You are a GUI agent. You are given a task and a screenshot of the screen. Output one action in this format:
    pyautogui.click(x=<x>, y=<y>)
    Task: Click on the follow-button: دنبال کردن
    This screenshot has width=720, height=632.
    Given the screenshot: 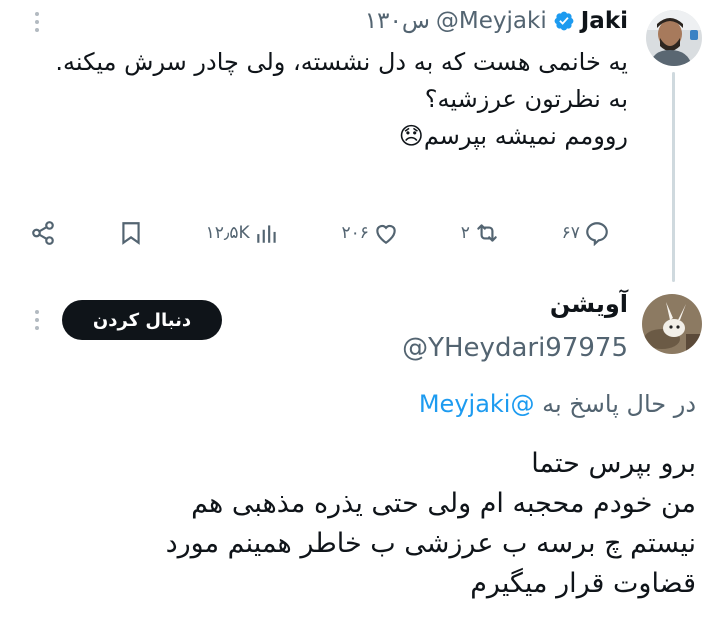 What is the action you would take?
    pyautogui.click(x=142, y=320)
    